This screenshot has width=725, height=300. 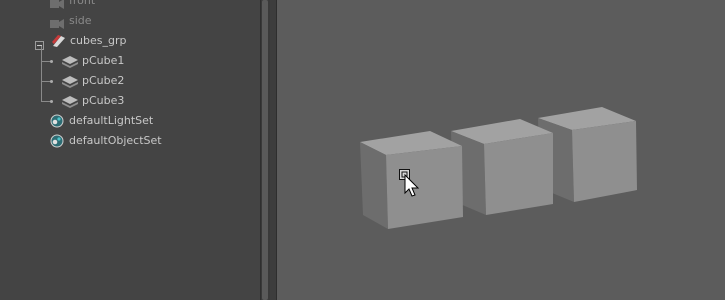 I want to click on outliner-item-label: defaultLightSet, so click(x=111, y=120).